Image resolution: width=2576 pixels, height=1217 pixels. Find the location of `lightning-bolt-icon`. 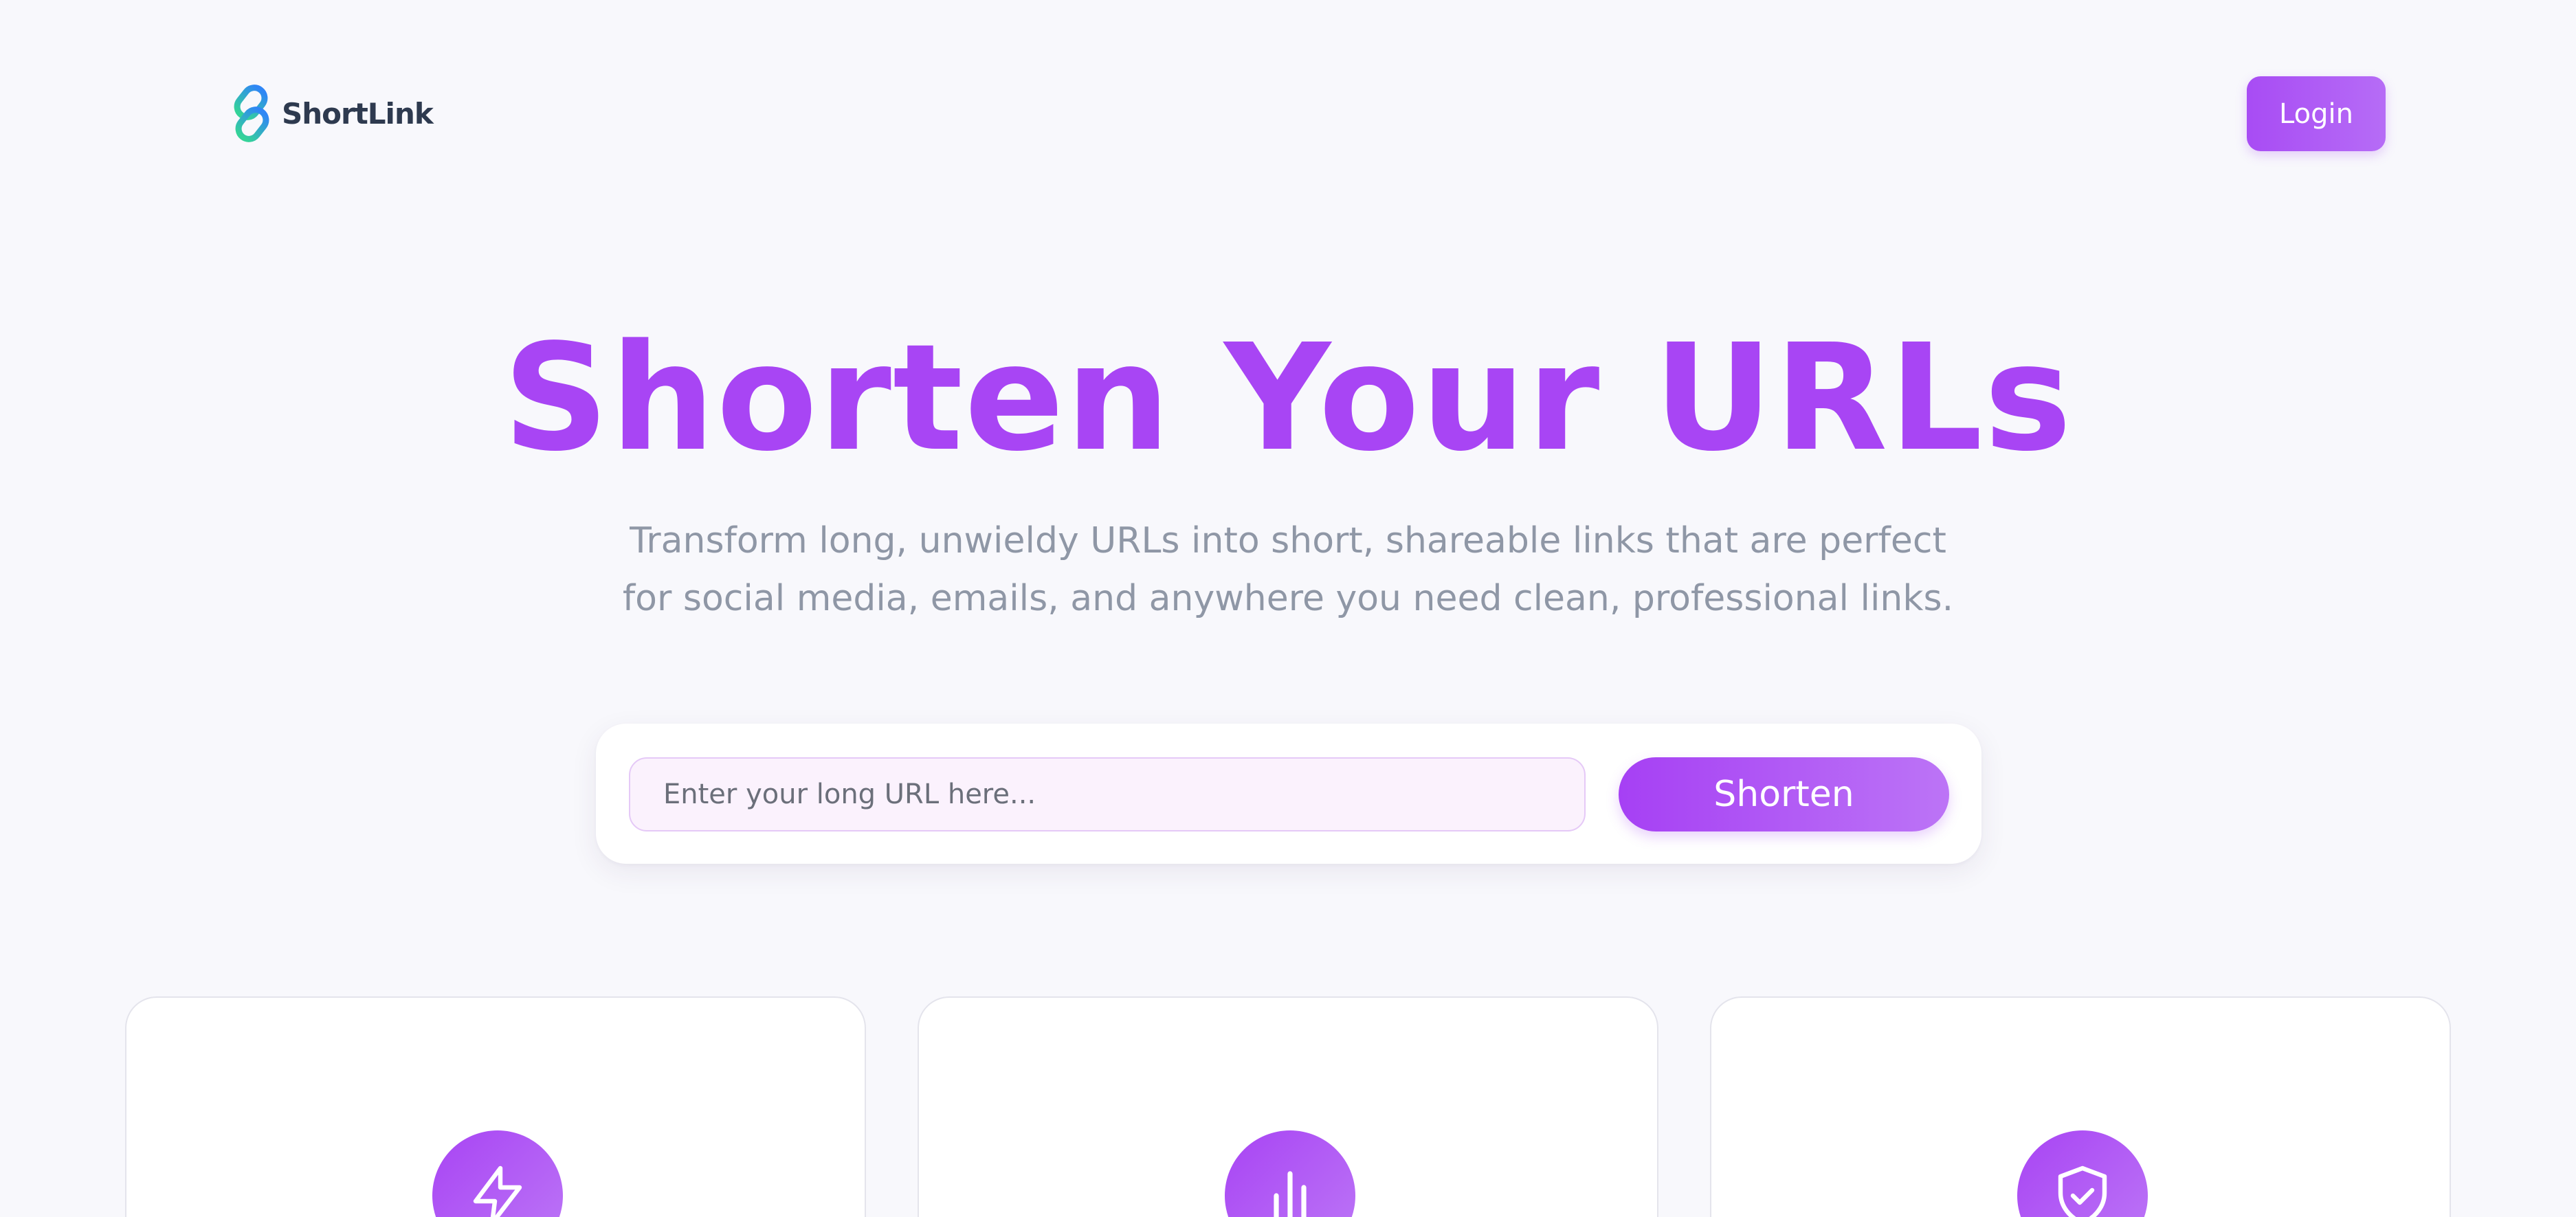

lightning-bolt-icon is located at coordinates (497, 1191).